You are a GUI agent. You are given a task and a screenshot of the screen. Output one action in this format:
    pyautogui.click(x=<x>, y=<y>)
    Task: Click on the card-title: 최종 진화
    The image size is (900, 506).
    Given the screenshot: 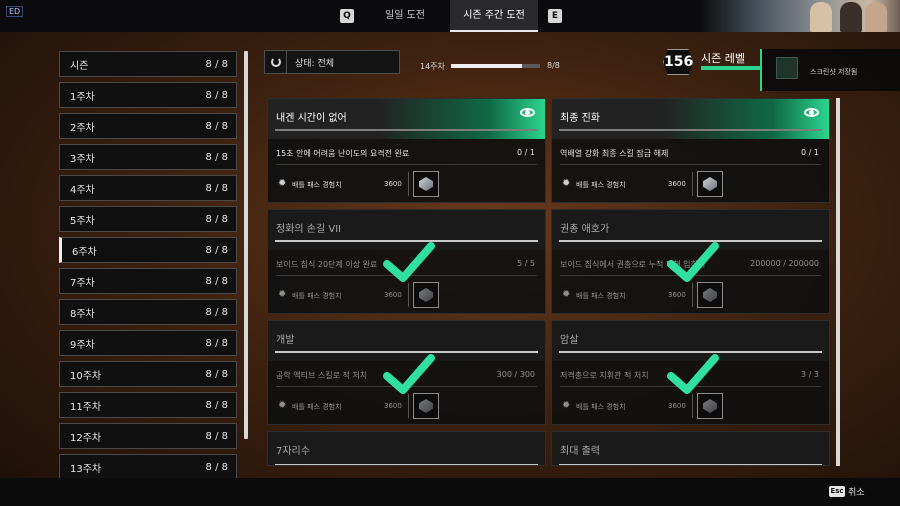 What is the action you would take?
    pyautogui.click(x=580, y=118)
    